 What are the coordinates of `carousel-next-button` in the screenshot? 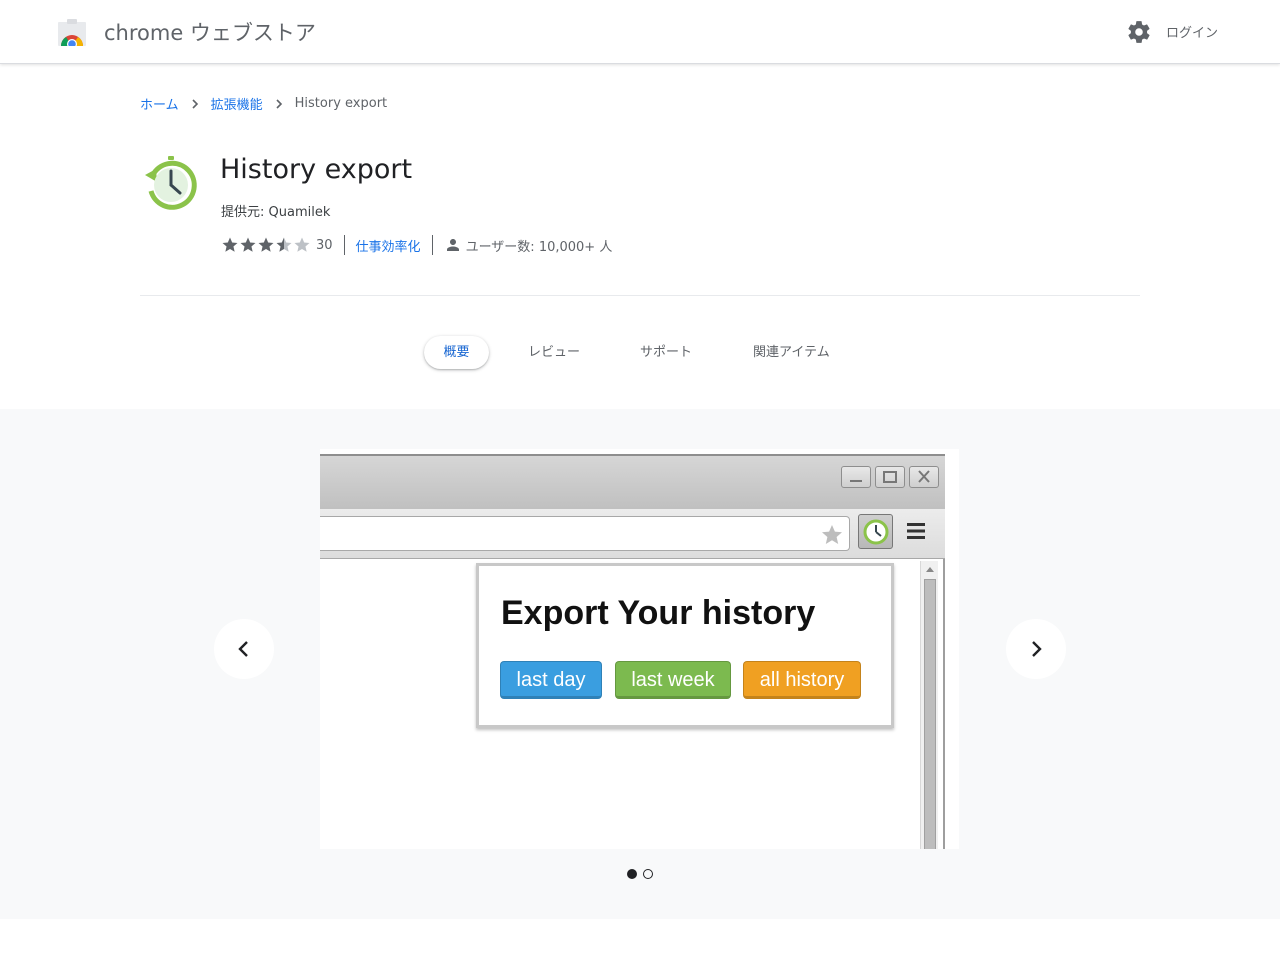 It's located at (1036, 649).